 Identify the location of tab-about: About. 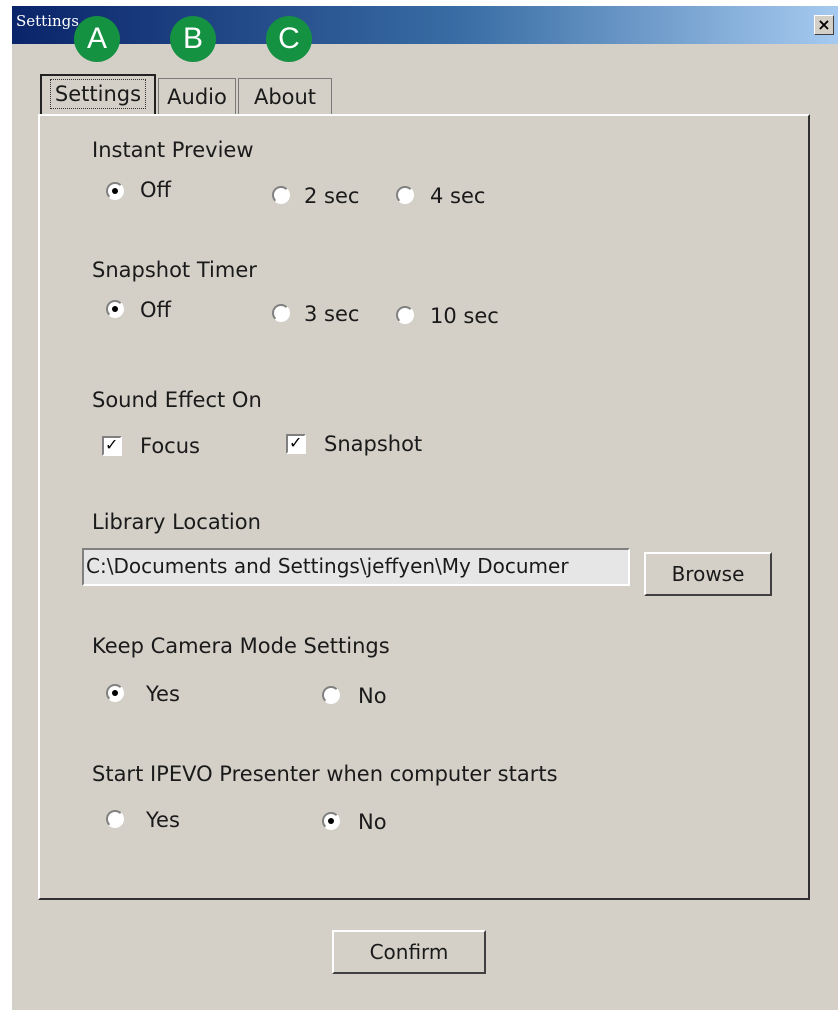
(285, 97).